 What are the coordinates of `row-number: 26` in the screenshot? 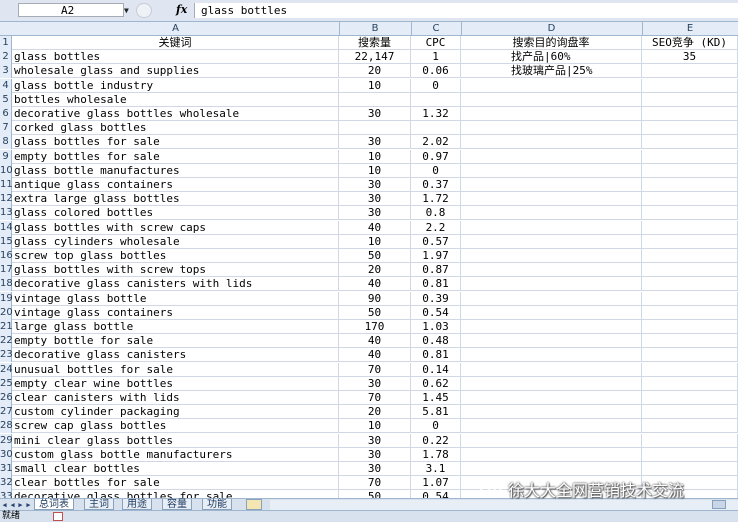 It's located at (6, 398).